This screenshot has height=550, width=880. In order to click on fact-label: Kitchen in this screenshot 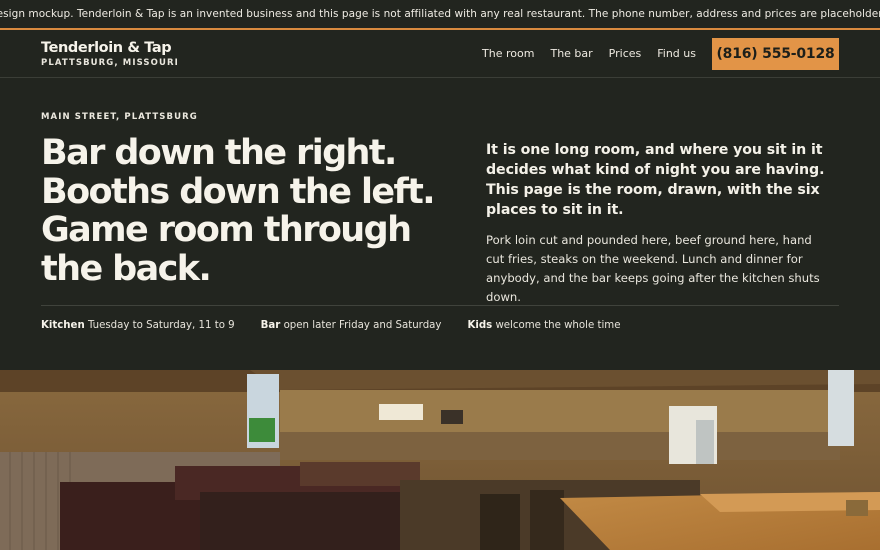, I will do `click(63, 325)`.